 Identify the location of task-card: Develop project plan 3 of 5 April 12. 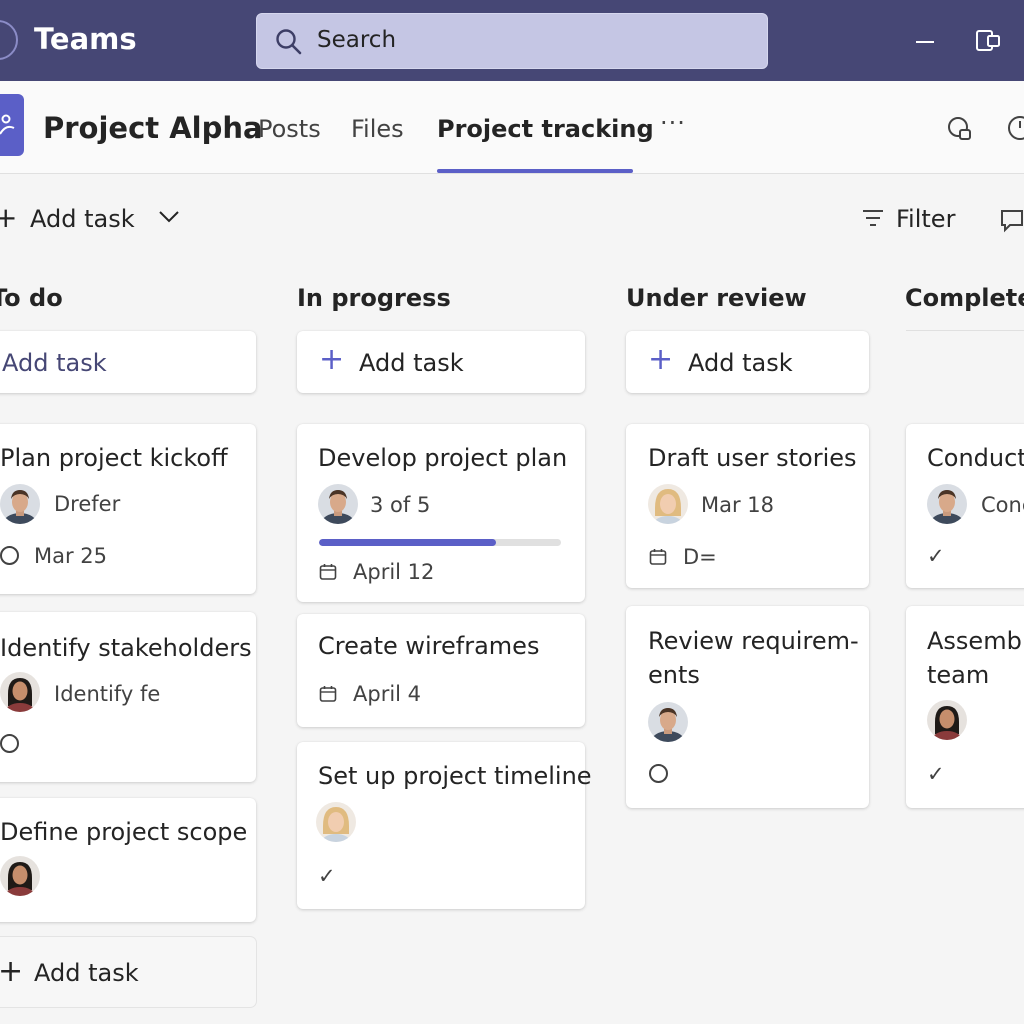
(441, 513).